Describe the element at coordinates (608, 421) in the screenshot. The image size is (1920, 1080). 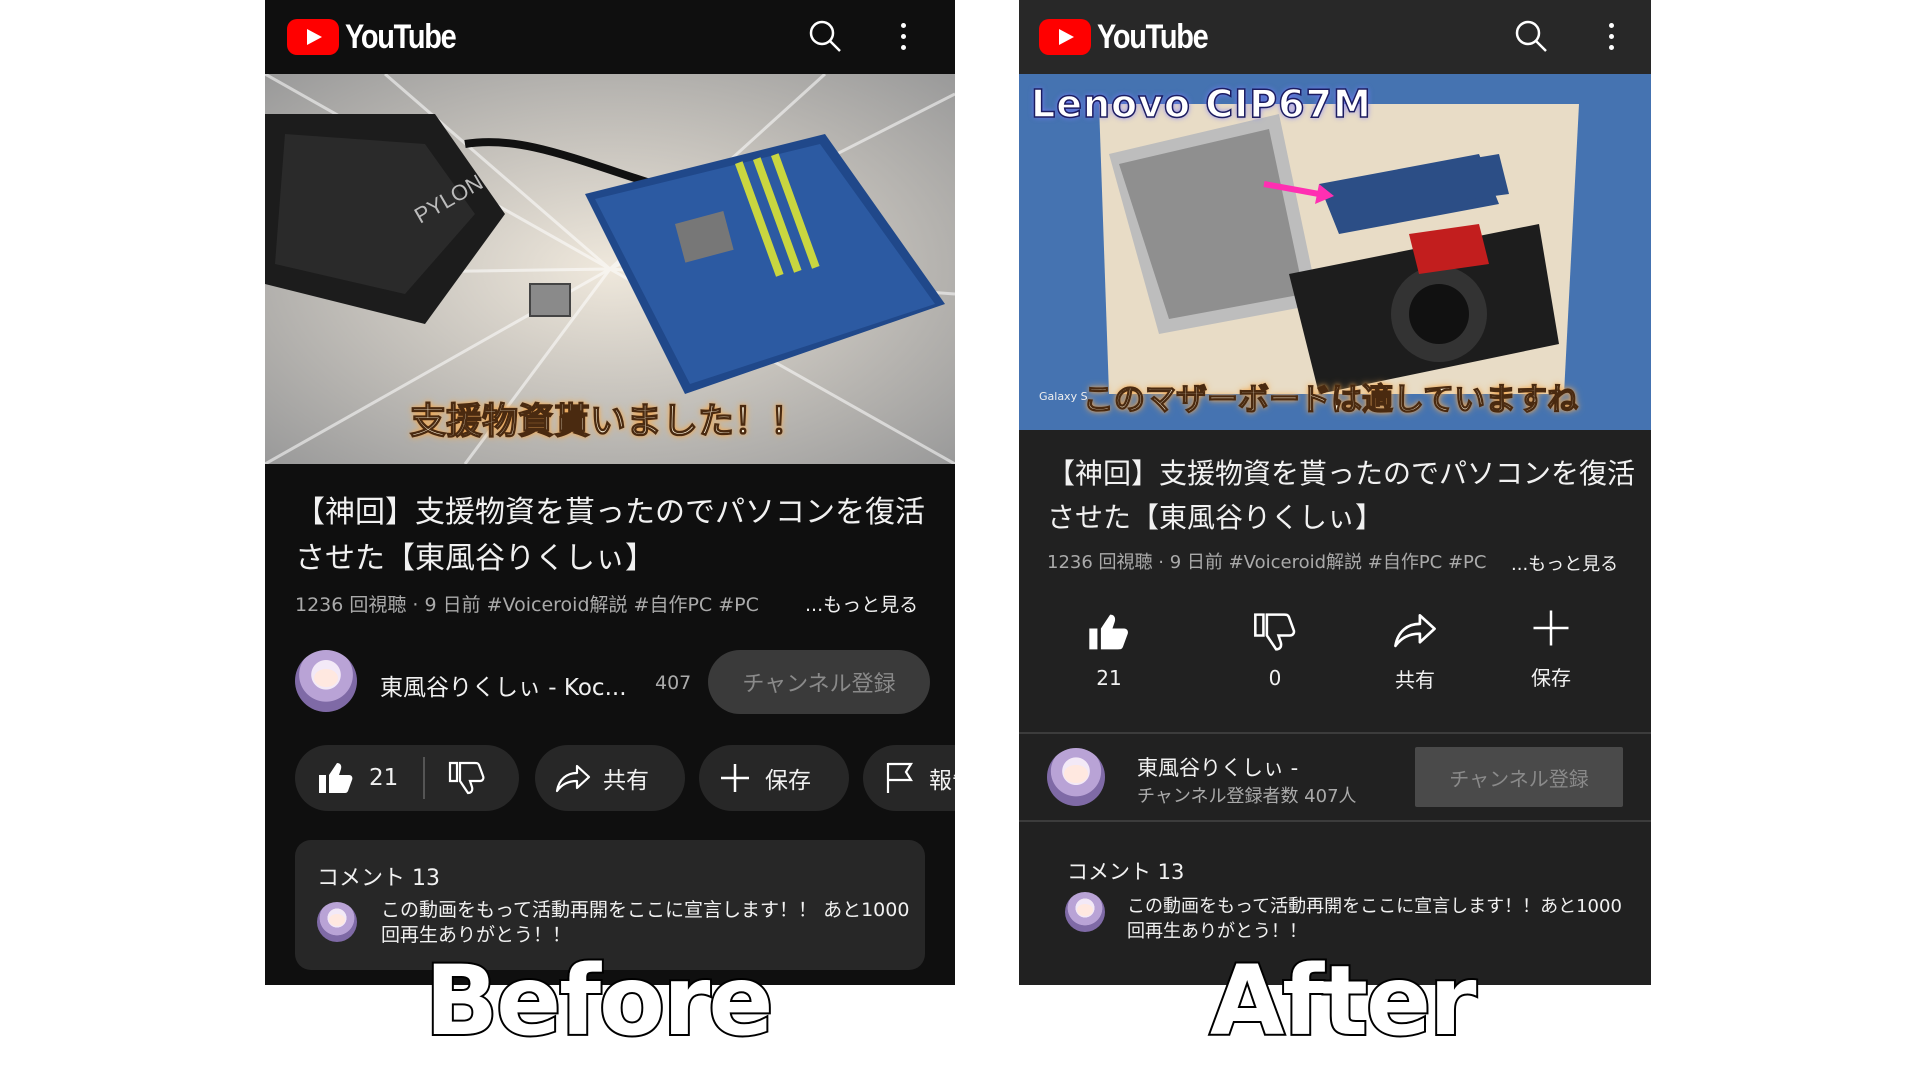
I see `thumbnail-caption: 支援物資貰いました！！` at that location.